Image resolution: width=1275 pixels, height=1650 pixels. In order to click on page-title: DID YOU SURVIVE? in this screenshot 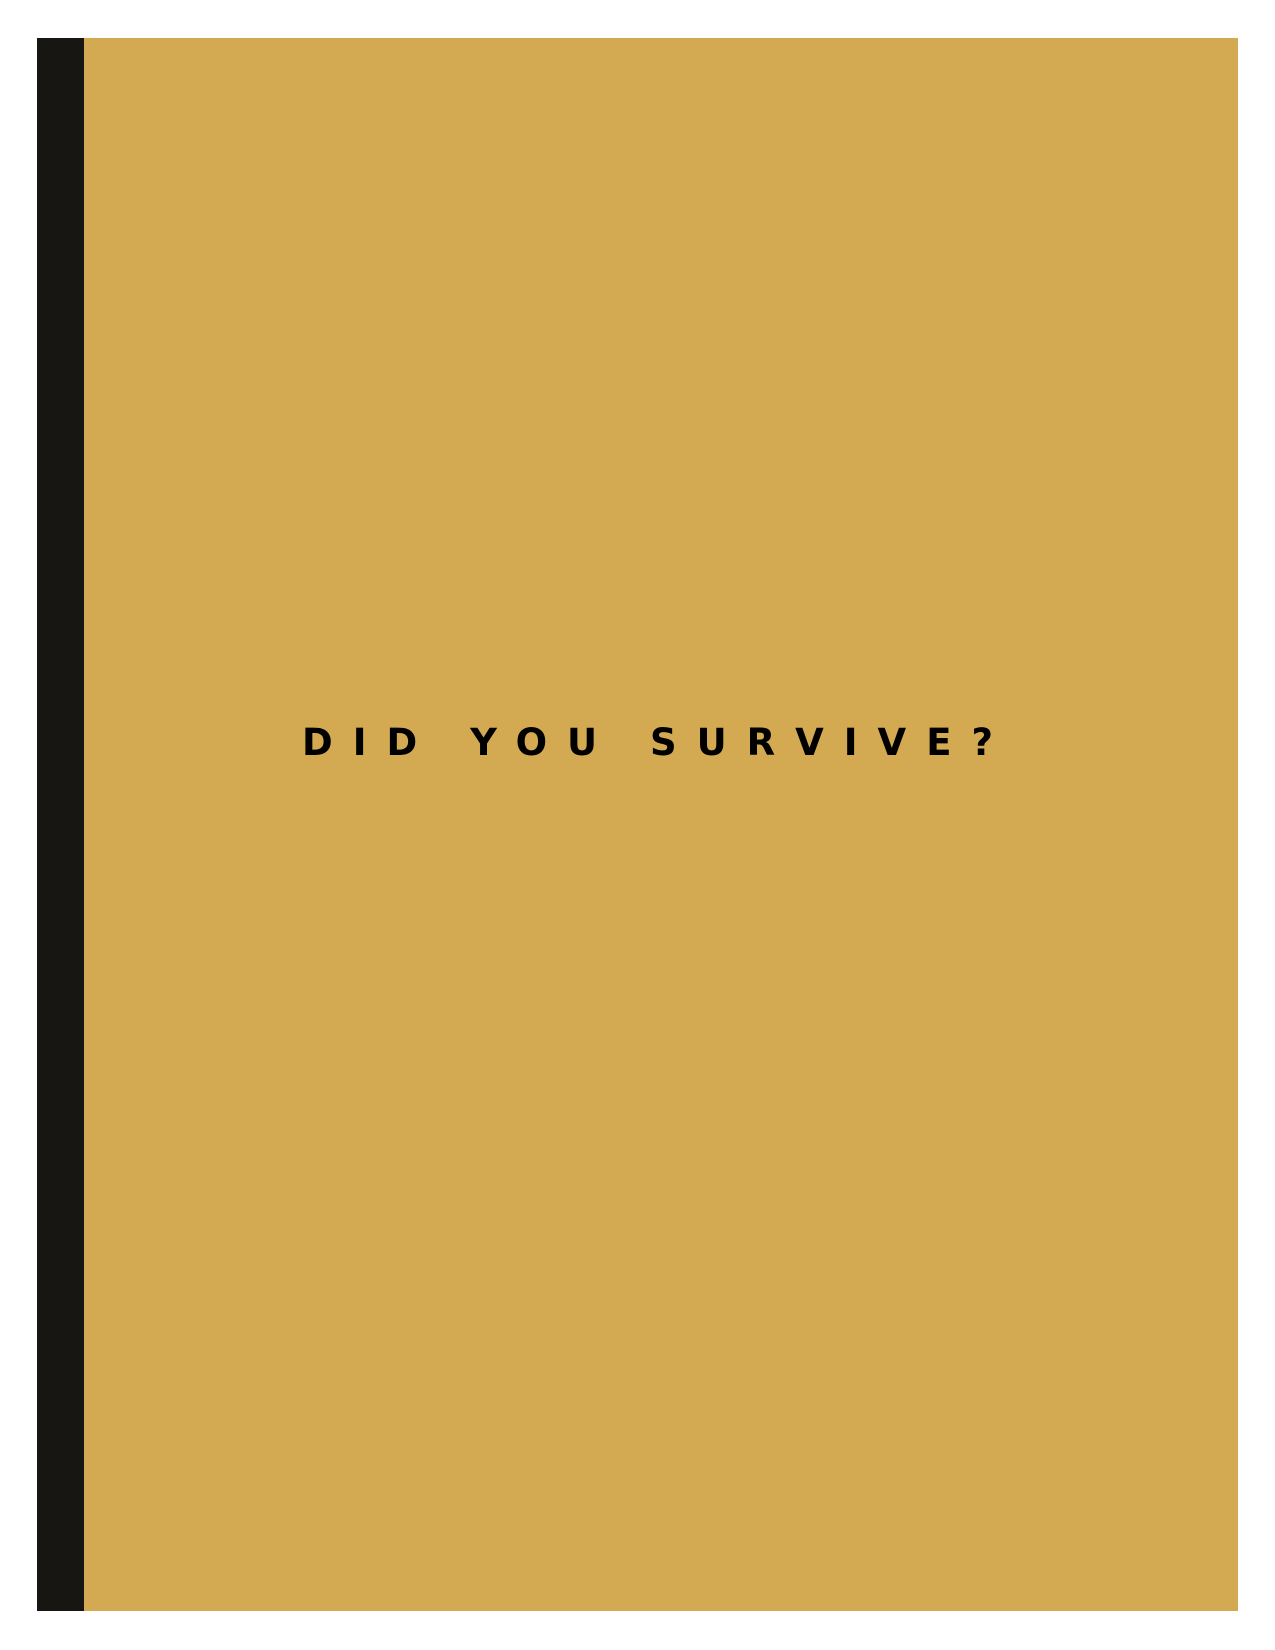, I will do `click(657, 742)`.